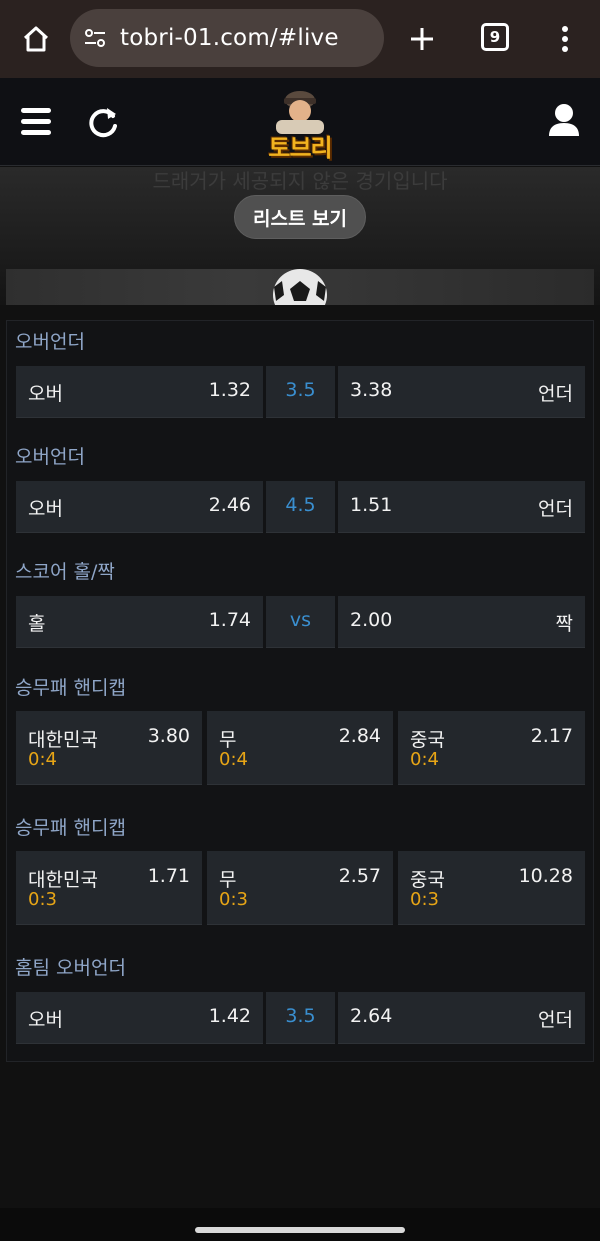 This screenshot has width=600, height=1241. I want to click on bet-option-home: 대한민국 3.80 0:4, so click(109, 748).